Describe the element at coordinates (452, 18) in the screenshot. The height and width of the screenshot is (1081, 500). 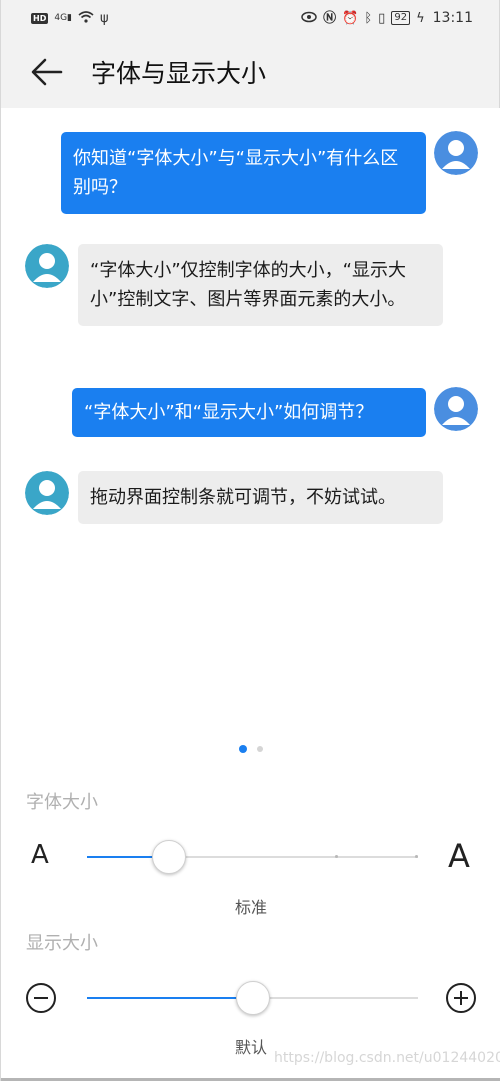
I see `status-time: 13:11` at that location.